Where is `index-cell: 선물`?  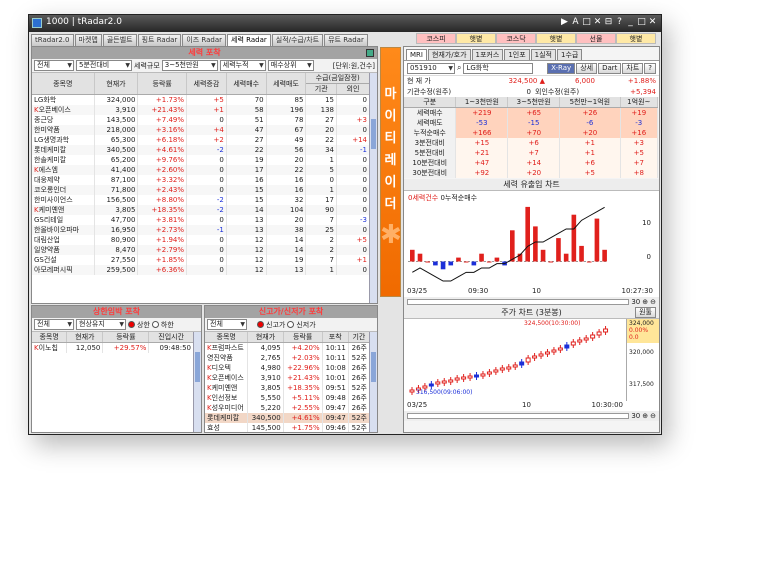
index-cell: 선물 is located at coordinates (596, 38).